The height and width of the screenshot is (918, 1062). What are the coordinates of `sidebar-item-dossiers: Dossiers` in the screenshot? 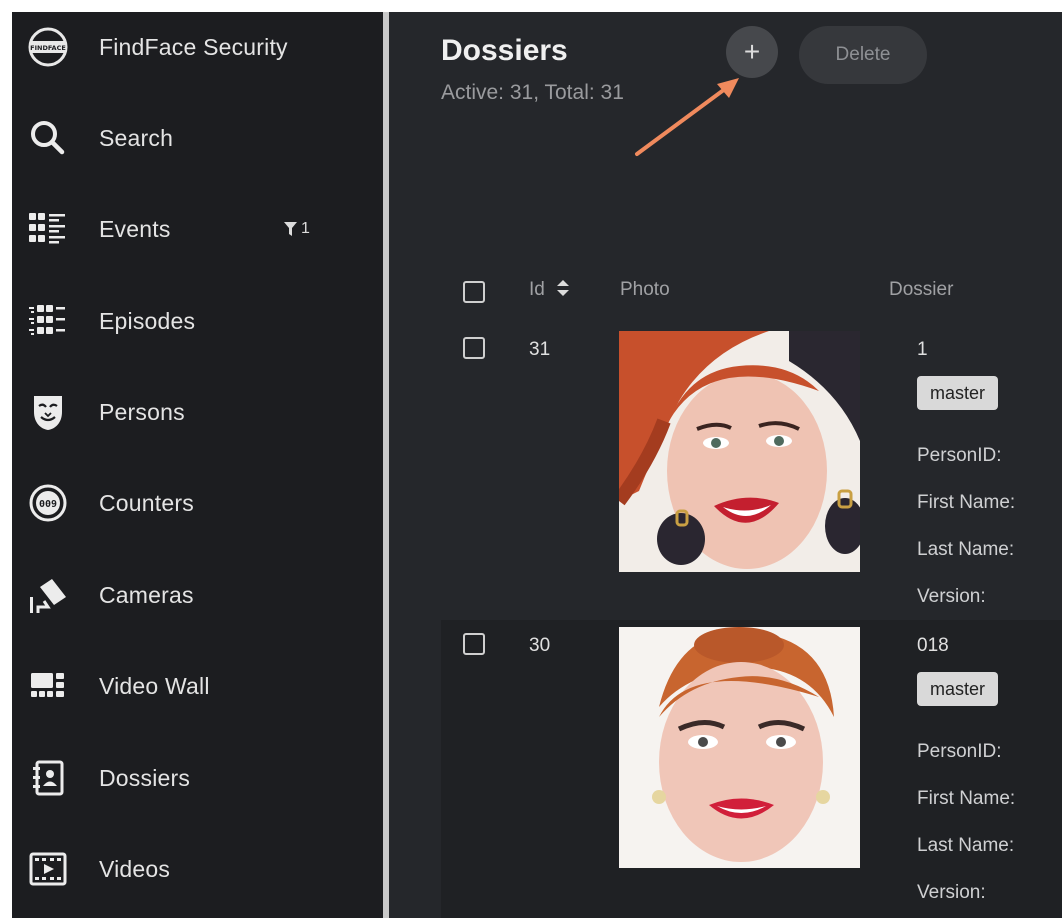 It's located at (197, 778).